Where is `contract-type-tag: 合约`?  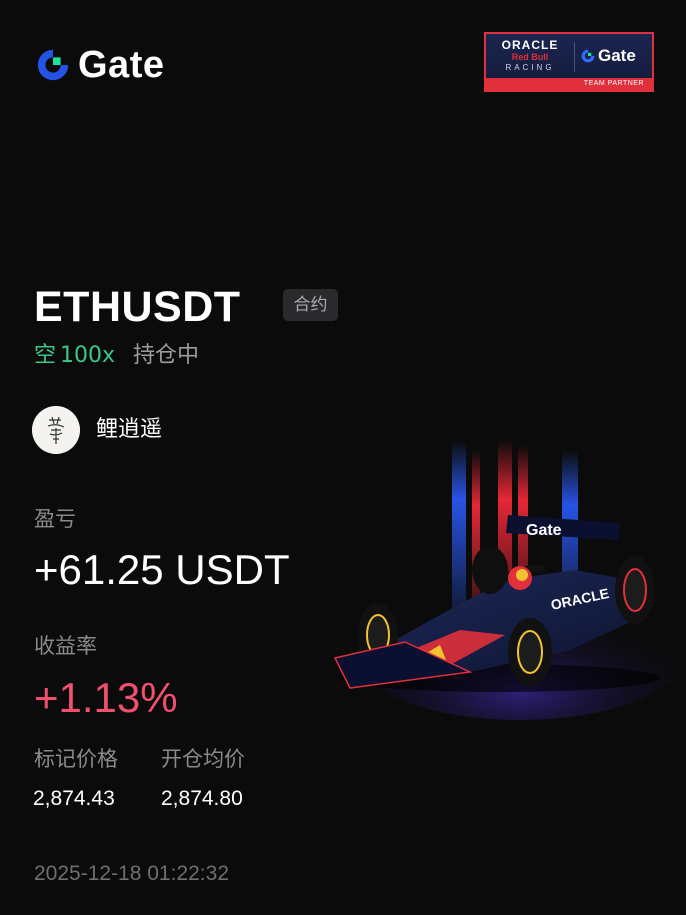
contract-type-tag: 合约 is located at coordinates (310, 305).